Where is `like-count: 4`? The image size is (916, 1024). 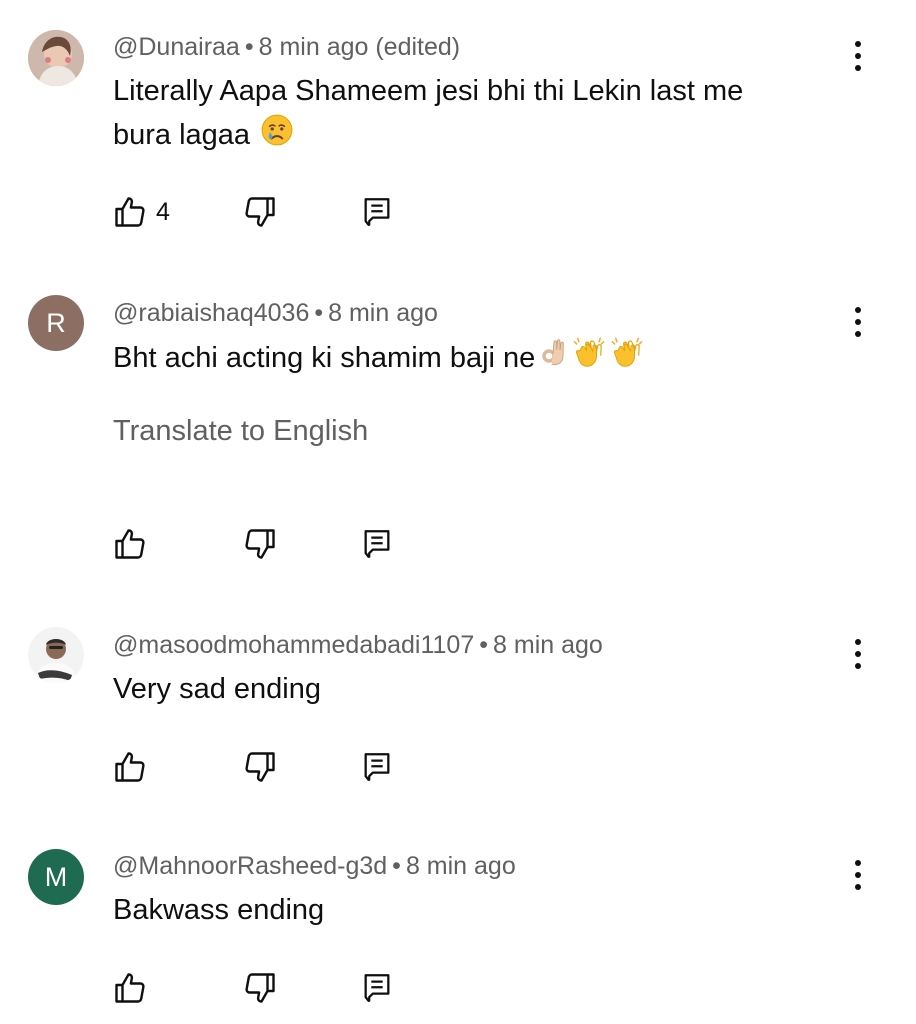 like-count: 4 is located at coordinates (163, 211).